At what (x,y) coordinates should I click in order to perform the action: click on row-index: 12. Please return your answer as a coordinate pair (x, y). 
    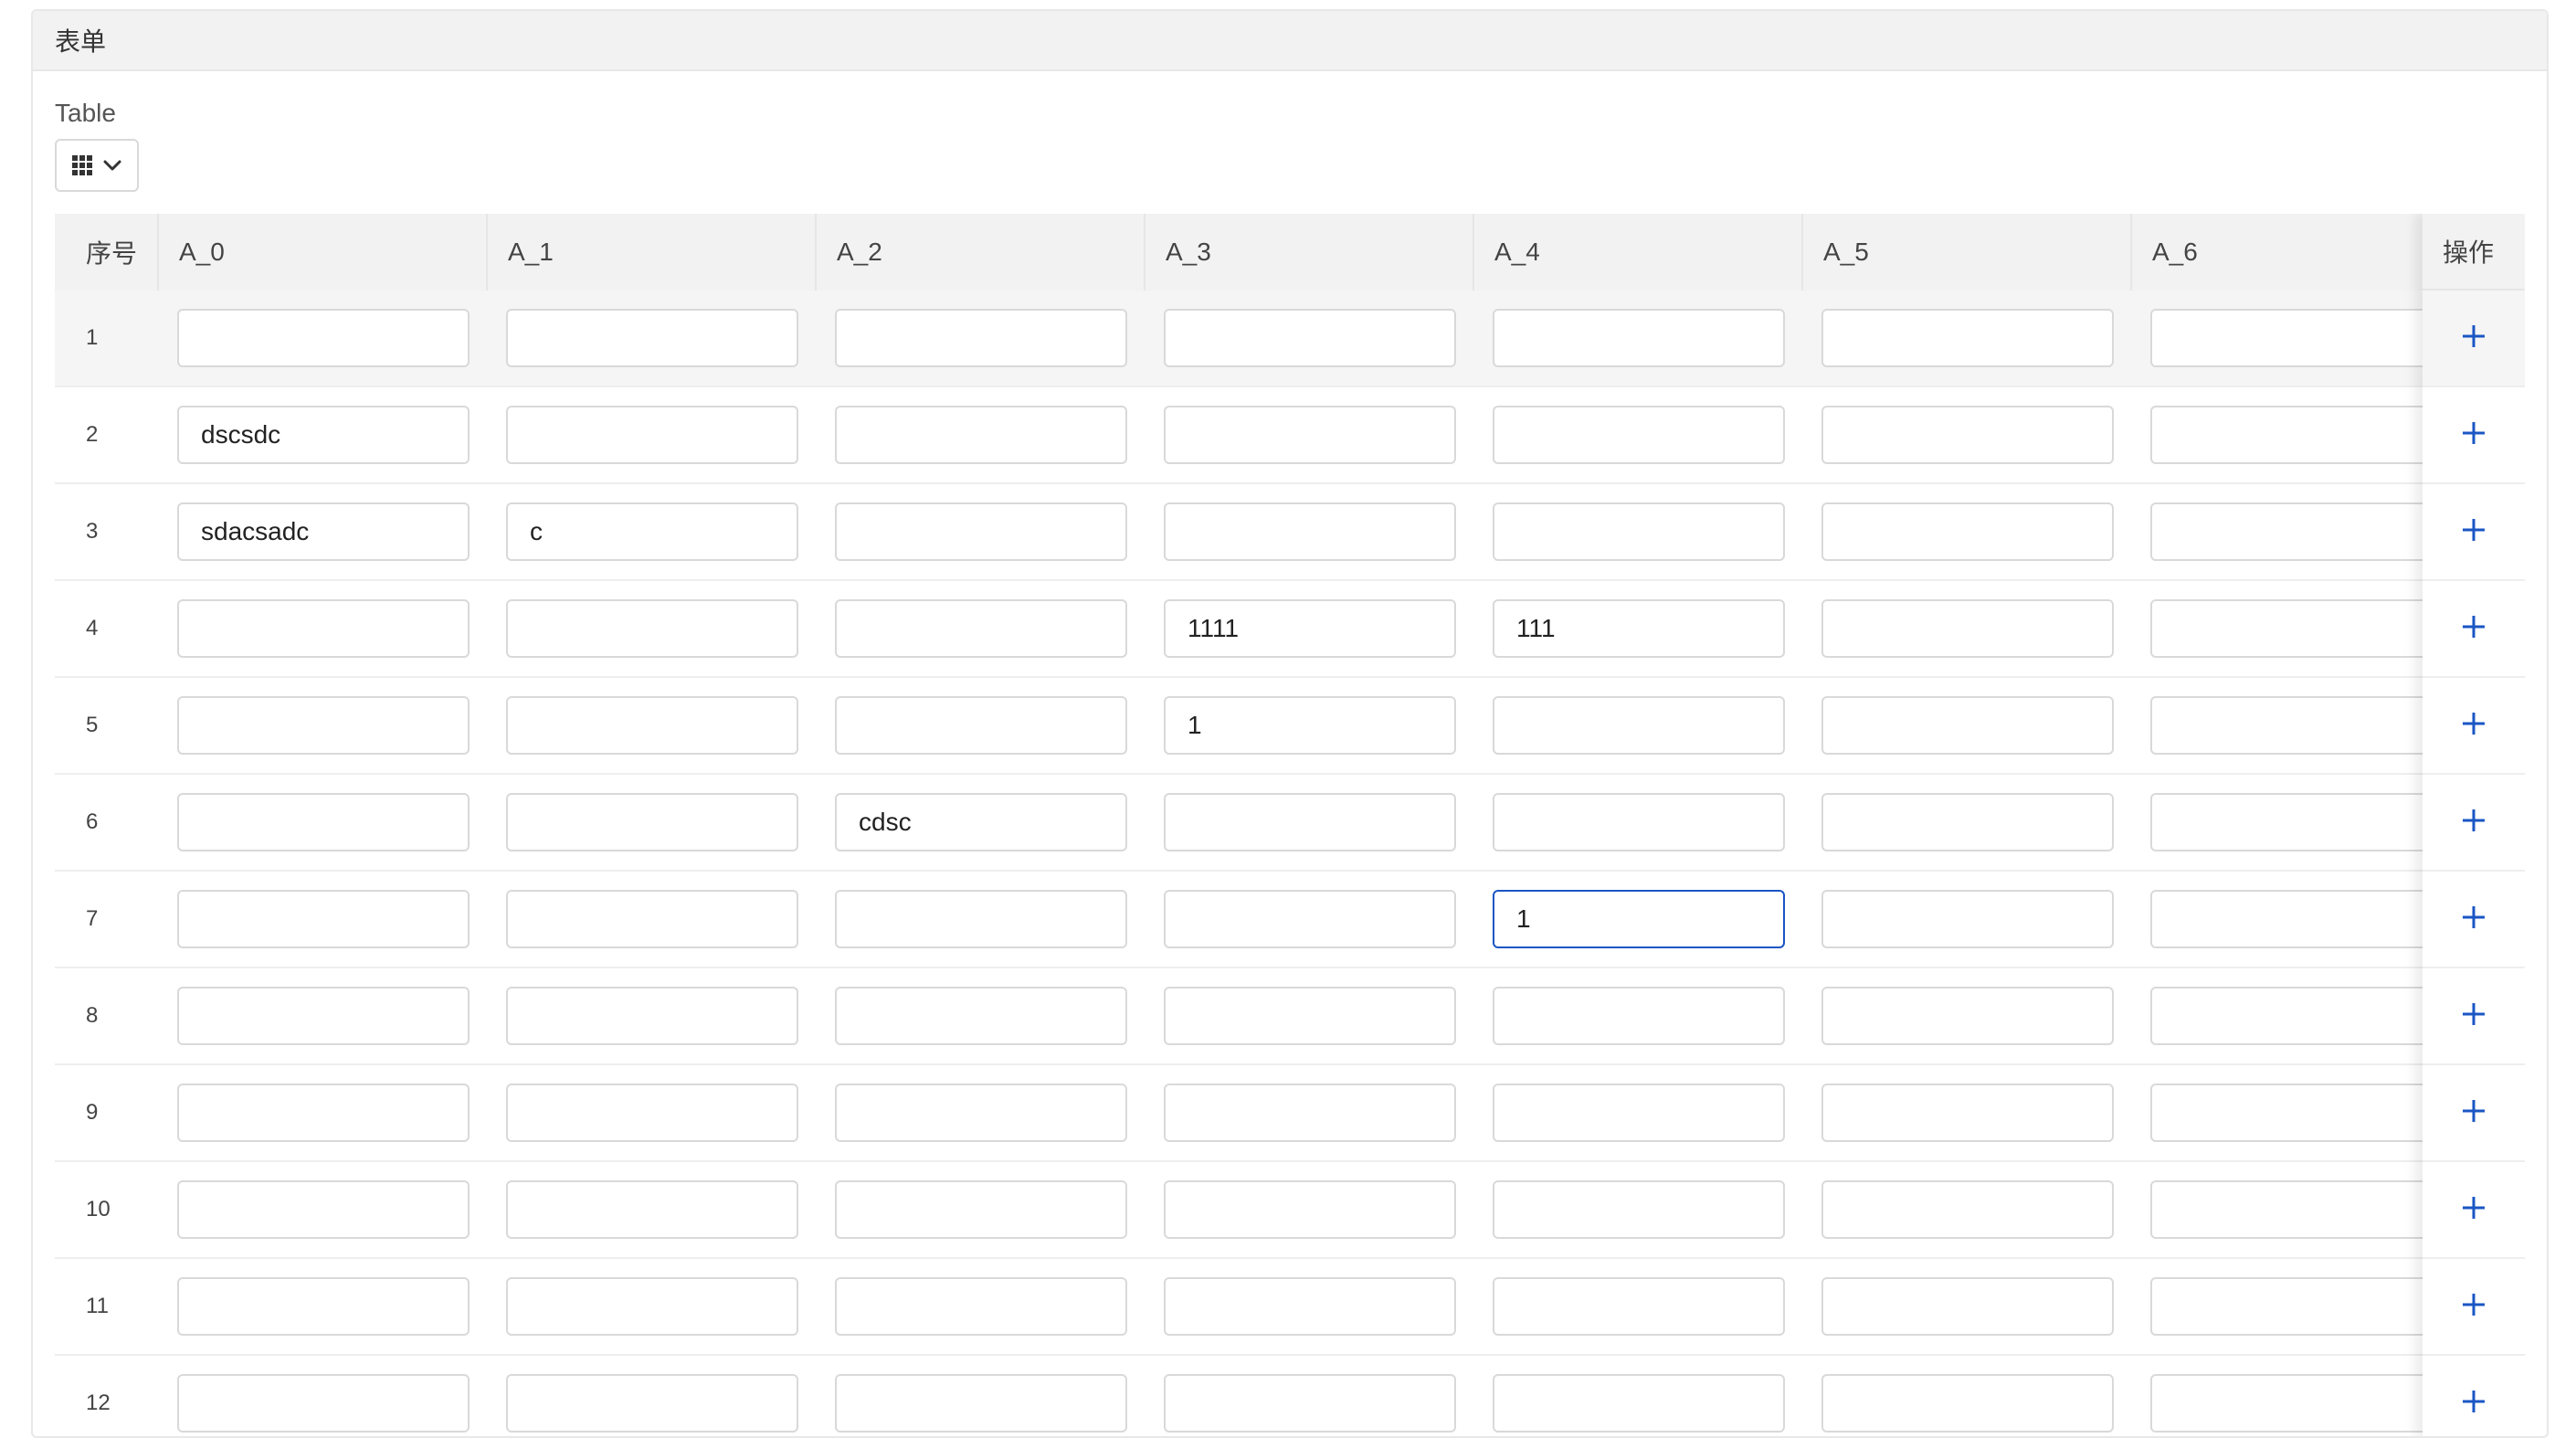
    Looking at the image, I should click on (98, 1402).